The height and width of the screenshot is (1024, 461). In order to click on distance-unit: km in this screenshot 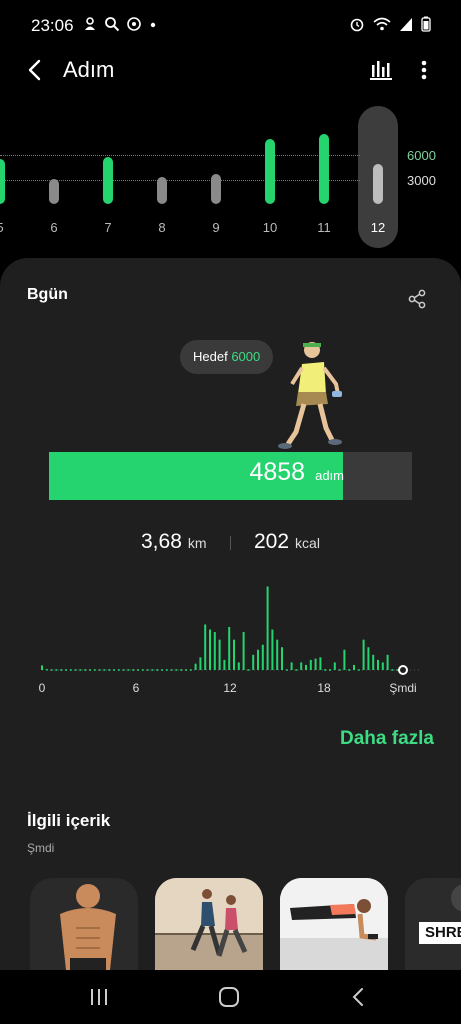, I will do `click(197, 543)`.